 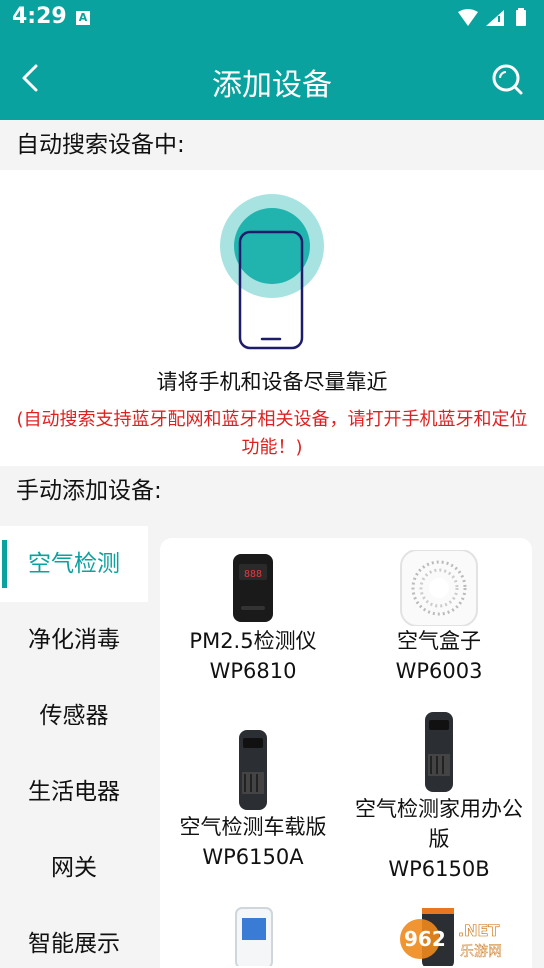 What do you see at coordinates (439, 752) in the screenshot?
I see `home-air-detector-image` at bounding box center [439, 752].